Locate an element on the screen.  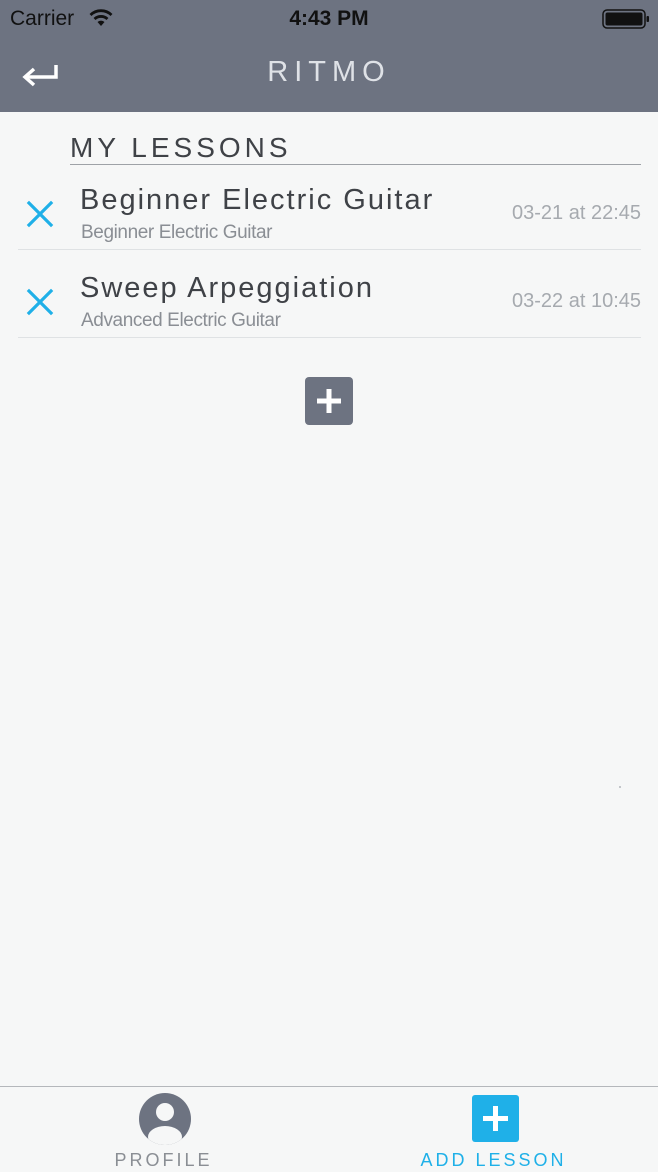
nav-bar: RITMO is located at coordinates (329, 74).